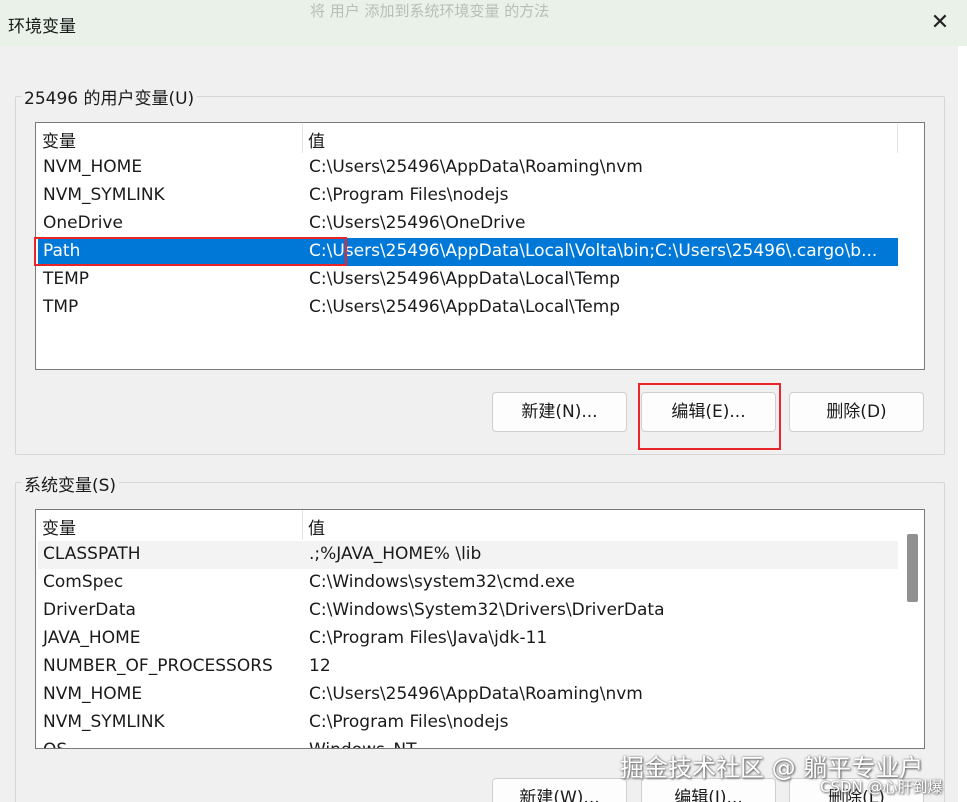  What do you see at coordinates (480, 138) in the screenshot?
I see `user-vars-header: 变量 值` at bounding box center [480, 138].